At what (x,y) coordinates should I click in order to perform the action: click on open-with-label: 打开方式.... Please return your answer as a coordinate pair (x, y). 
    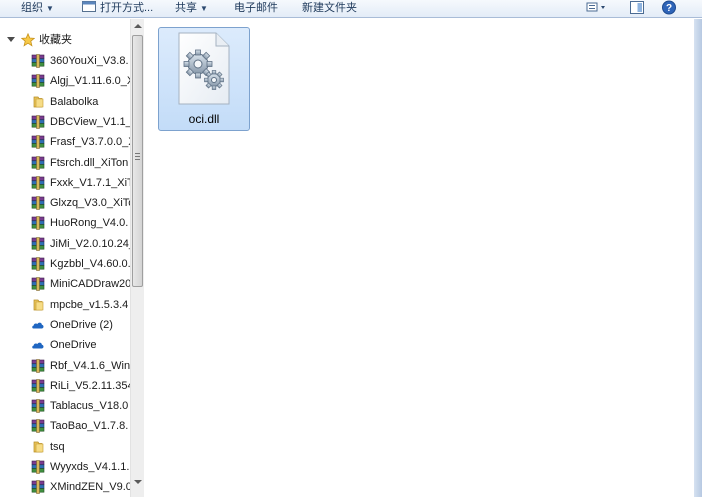
    Looking at the image, I should click on (127, 8).